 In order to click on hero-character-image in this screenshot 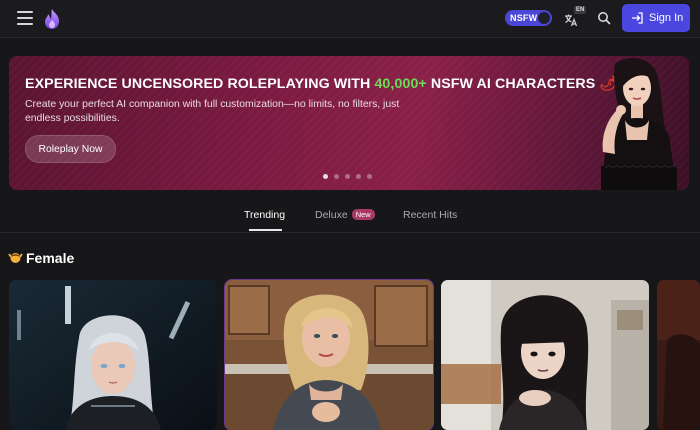, I will do `click(633, 123)`.